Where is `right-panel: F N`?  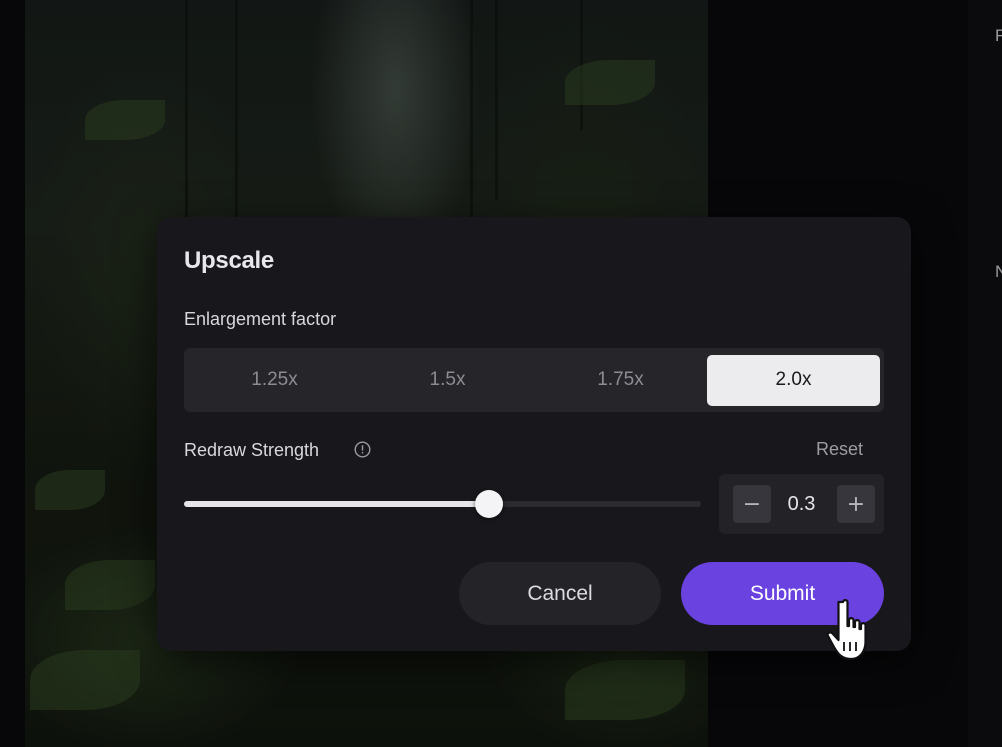 right-panel: F N is located at coordinates (985, 373).